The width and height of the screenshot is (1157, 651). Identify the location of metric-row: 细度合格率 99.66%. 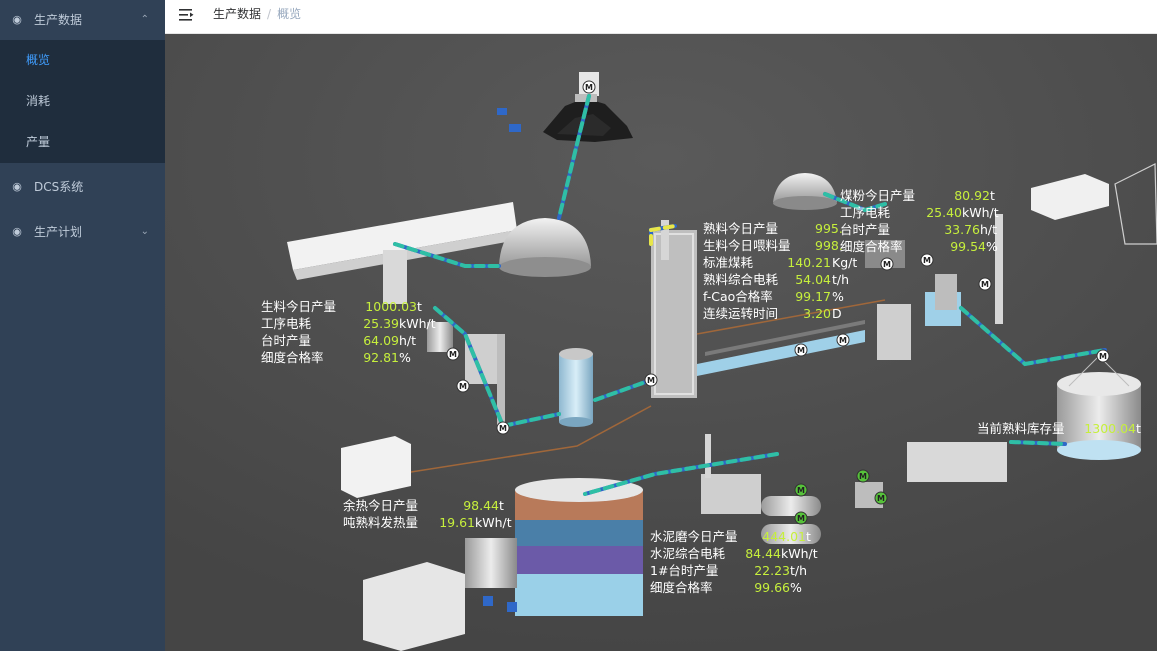
(726, 587).